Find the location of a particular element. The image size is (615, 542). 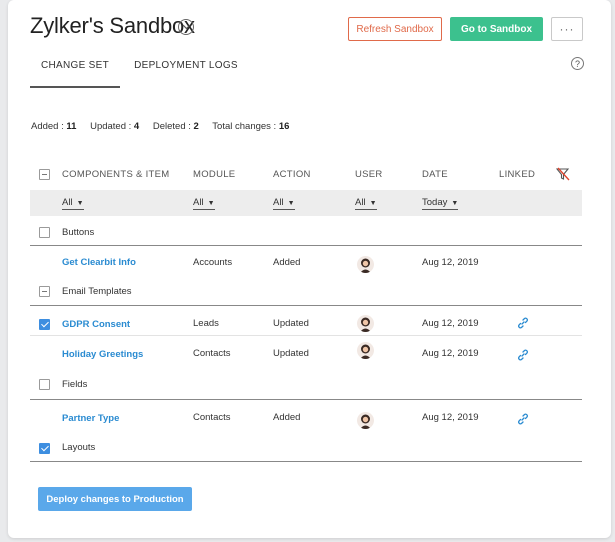

col-module: MODULE is located at coordinates (214, 174).